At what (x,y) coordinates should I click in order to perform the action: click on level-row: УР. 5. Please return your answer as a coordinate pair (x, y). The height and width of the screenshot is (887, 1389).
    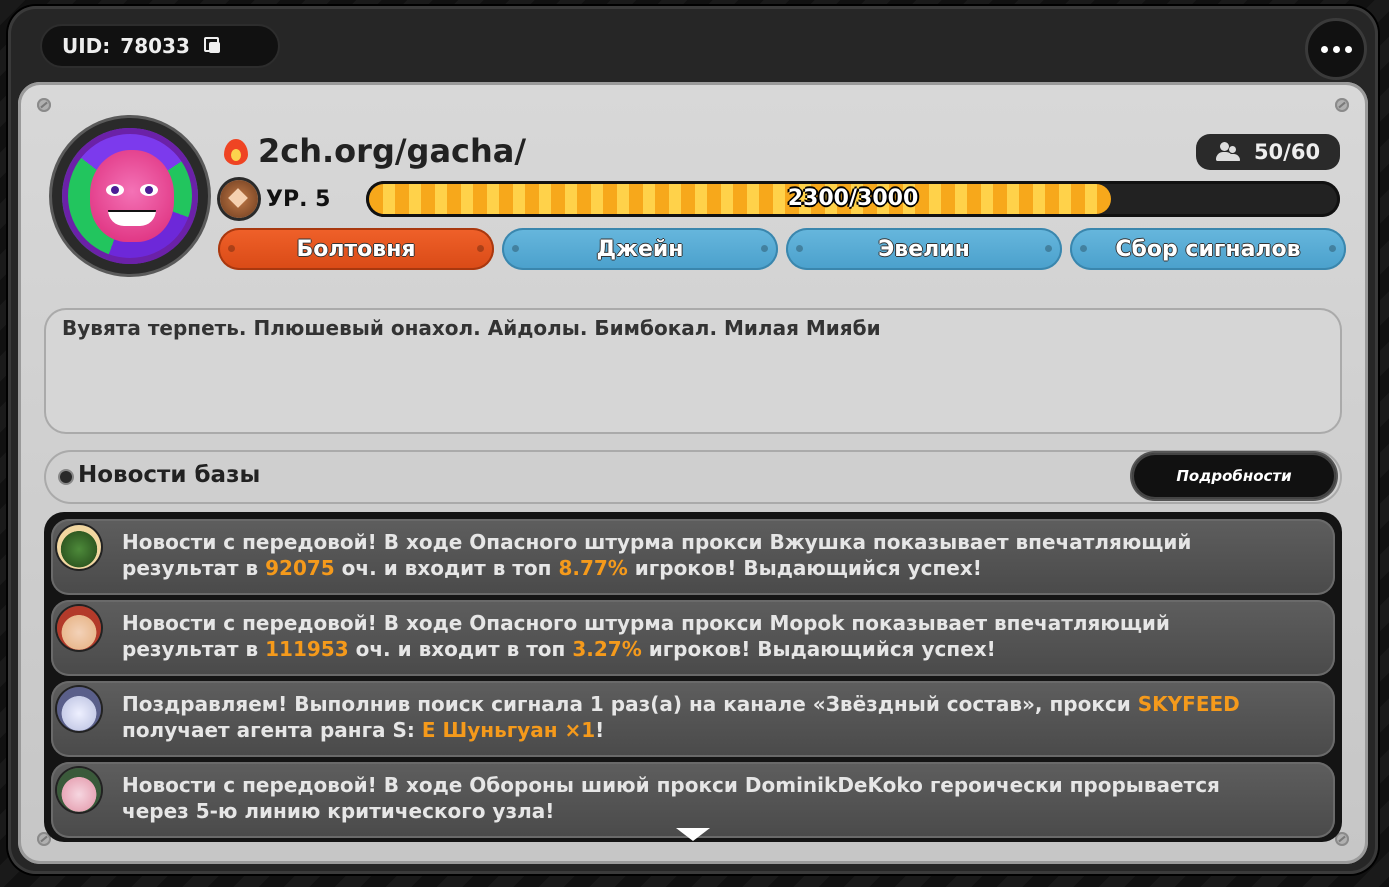
    Looking at the image, I should click on (275, 199).